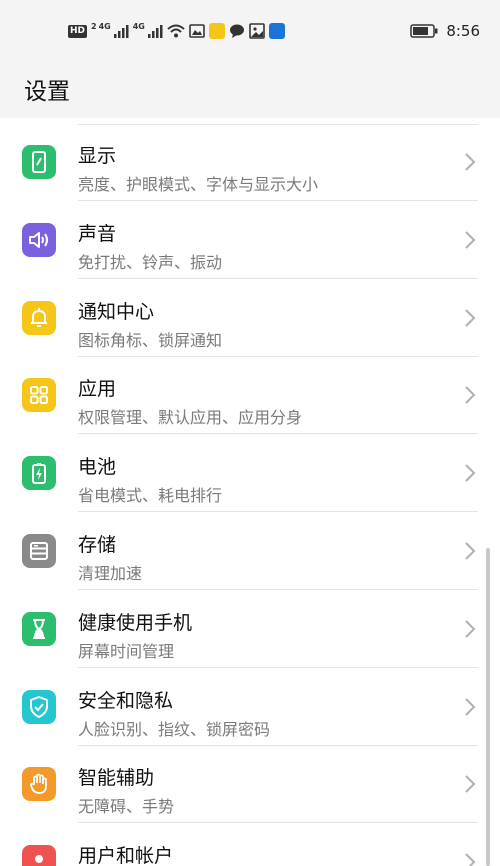 The image size is (500, 866). Describe the element at coordinates (39, 162) in the screenshot. I see `display-icon` at that location.